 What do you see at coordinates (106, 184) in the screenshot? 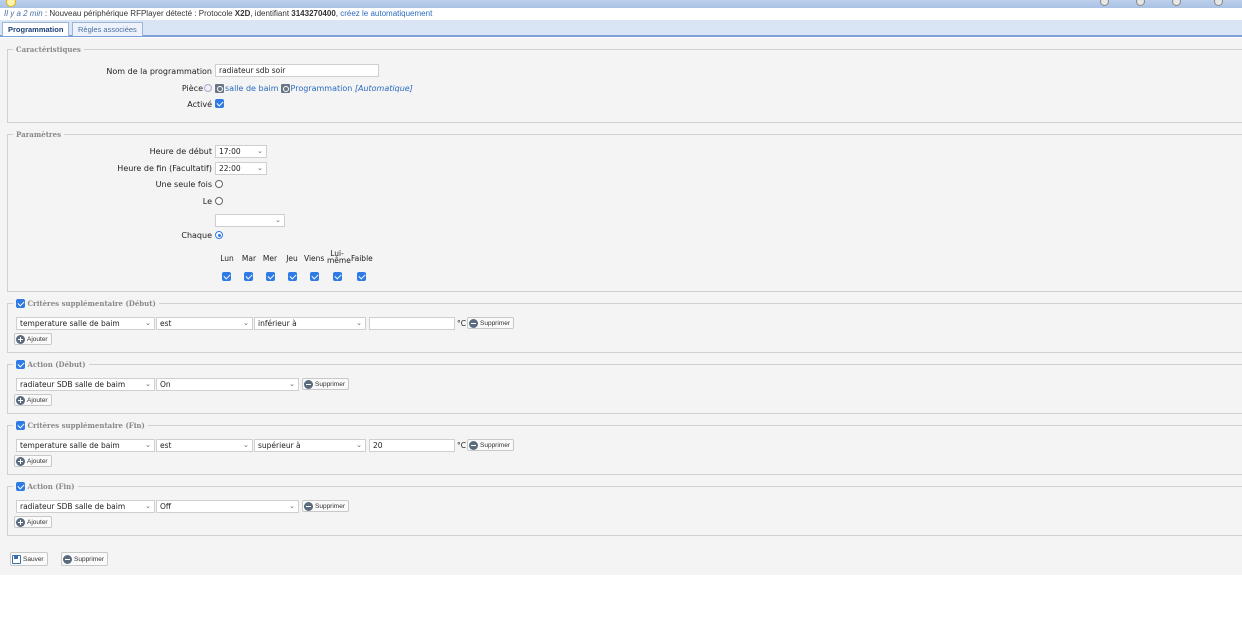
I see `once-label-row: Une seule fois` at bounding box center [106, 184].